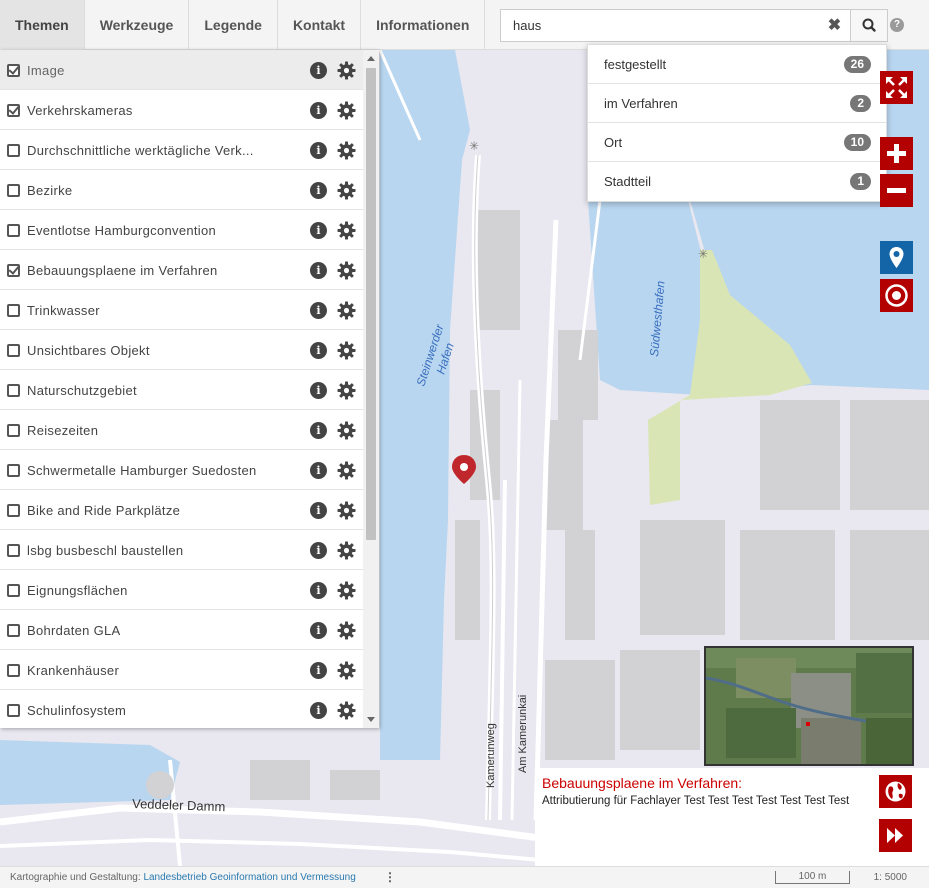 This screenshot has height=888, width=929. What do you see at coordinates (181, 709) in the screenshot?
I see `layer-item-schulinfosystem: Schulinfosystem i` at bounding box center [181, 709].